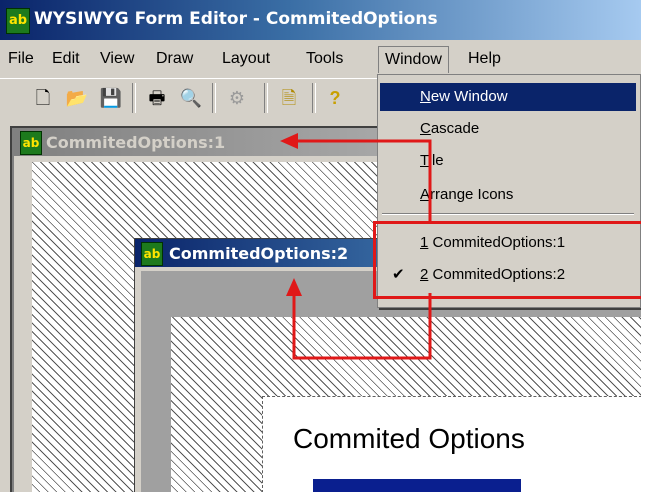  Describe the element at coordinates (326, 495) in the screenshot. I see `page-edge-bottom` at that location.